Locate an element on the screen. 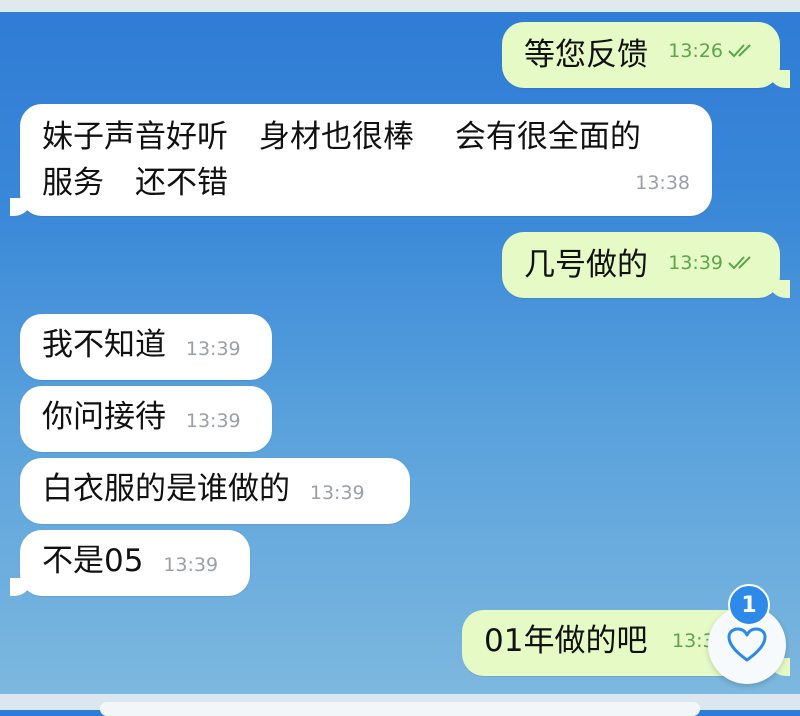 The height and width of the screenshot is (716, 800). message-bubble-outgoing: 几号做的 13:39 is located at coordinates (646, 265).